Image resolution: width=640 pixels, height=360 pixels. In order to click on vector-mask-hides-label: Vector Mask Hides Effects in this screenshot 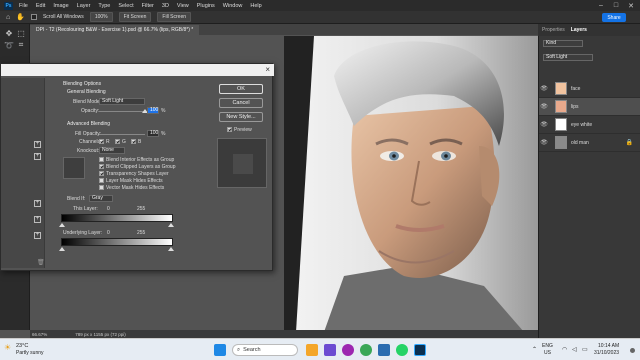, I will do `click(135, 188)`.